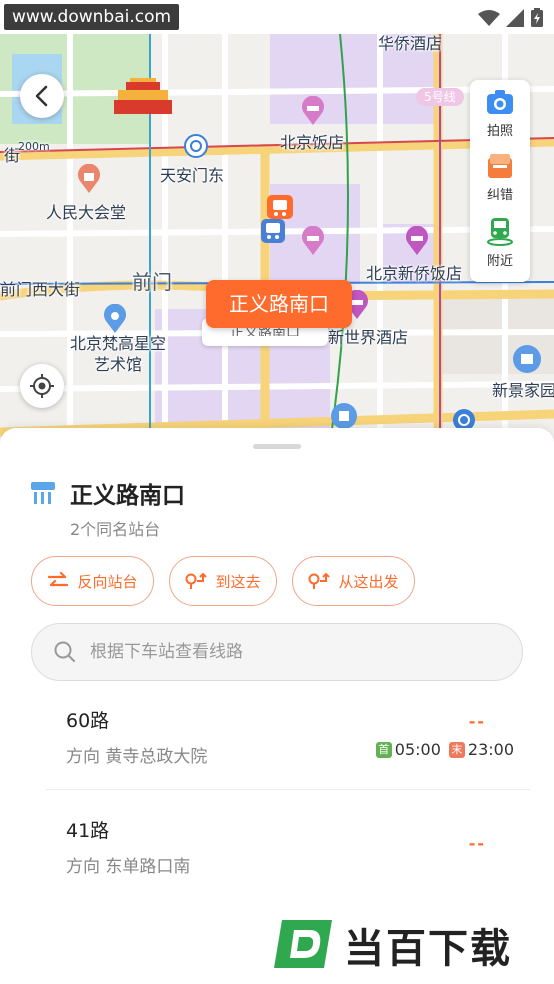 Image resolution: width=554 pixels, height=984 pixels. What do you see at coordinates (115, 318) in the screenshot?
I see `poi-pin-icon` at bounding box center [115, 318].